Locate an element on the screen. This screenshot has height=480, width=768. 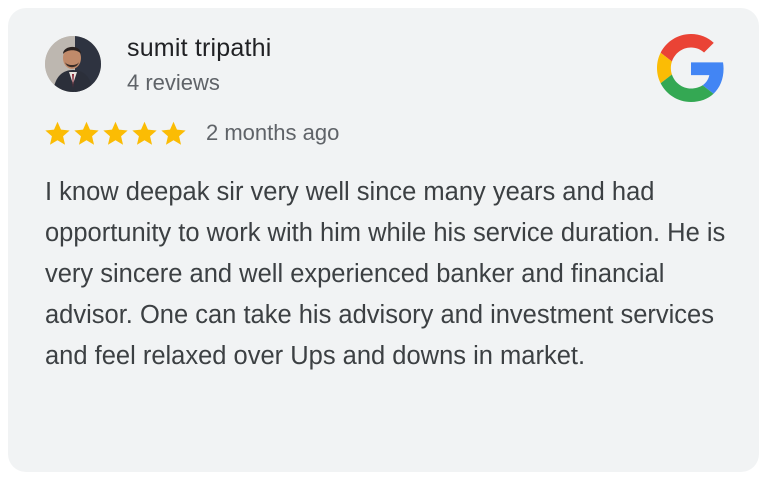
google-logo-icon is located at coordinates (690, 68).